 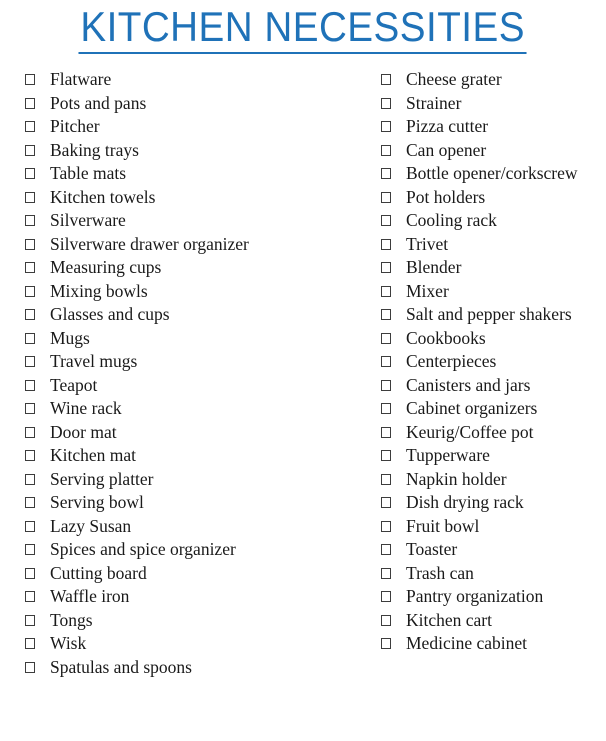 What do you see at coordinates (198, 80) in the screenshot?
I see `checklist-item: Flatware` at bounding box center [198, 80].